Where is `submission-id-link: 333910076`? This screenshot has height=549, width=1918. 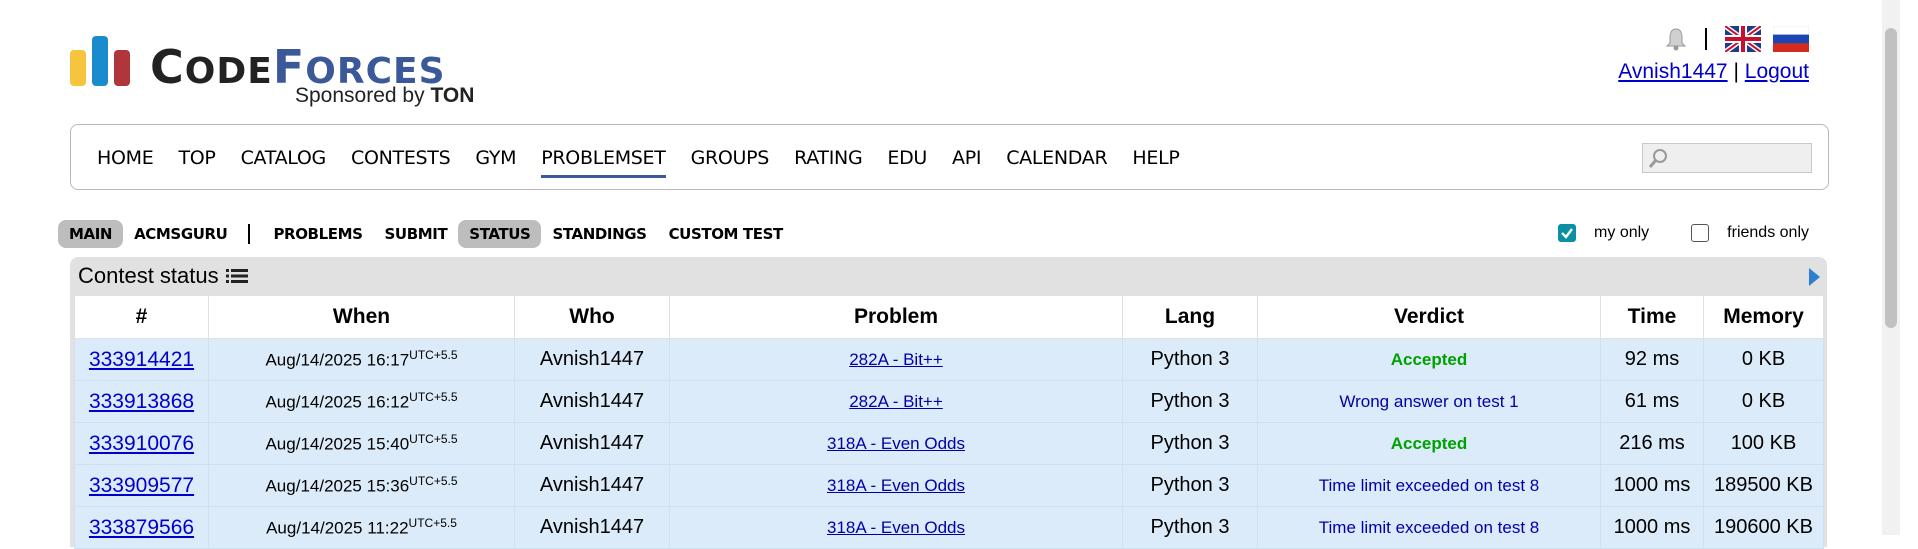
submission-id-link: 333910076 is located at coordinates (141, 443).